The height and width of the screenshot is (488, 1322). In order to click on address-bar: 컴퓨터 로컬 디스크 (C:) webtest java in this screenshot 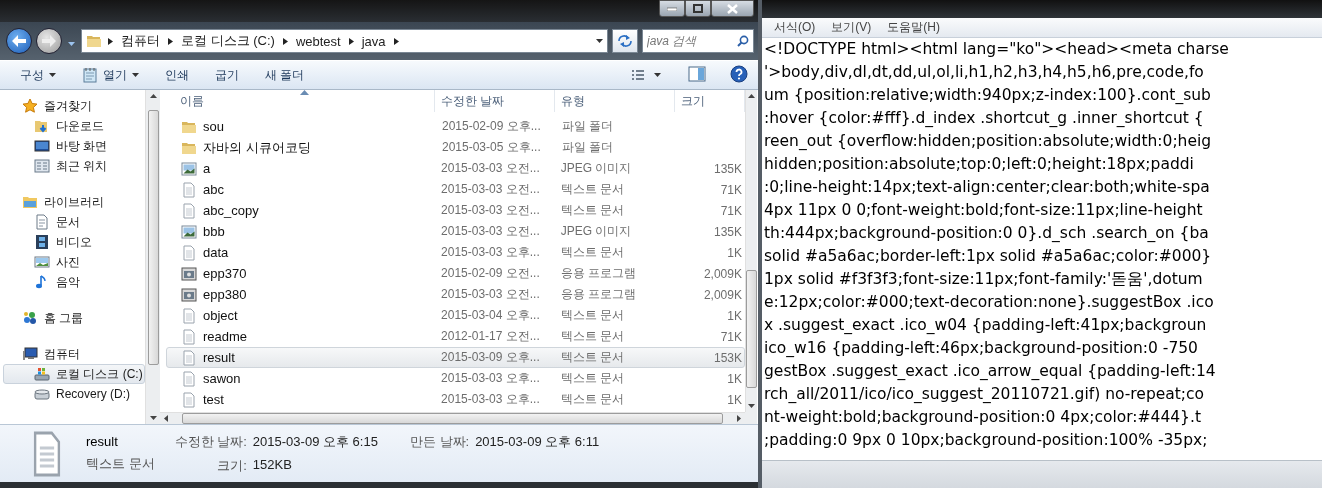, I will do `click(344, 41)`.